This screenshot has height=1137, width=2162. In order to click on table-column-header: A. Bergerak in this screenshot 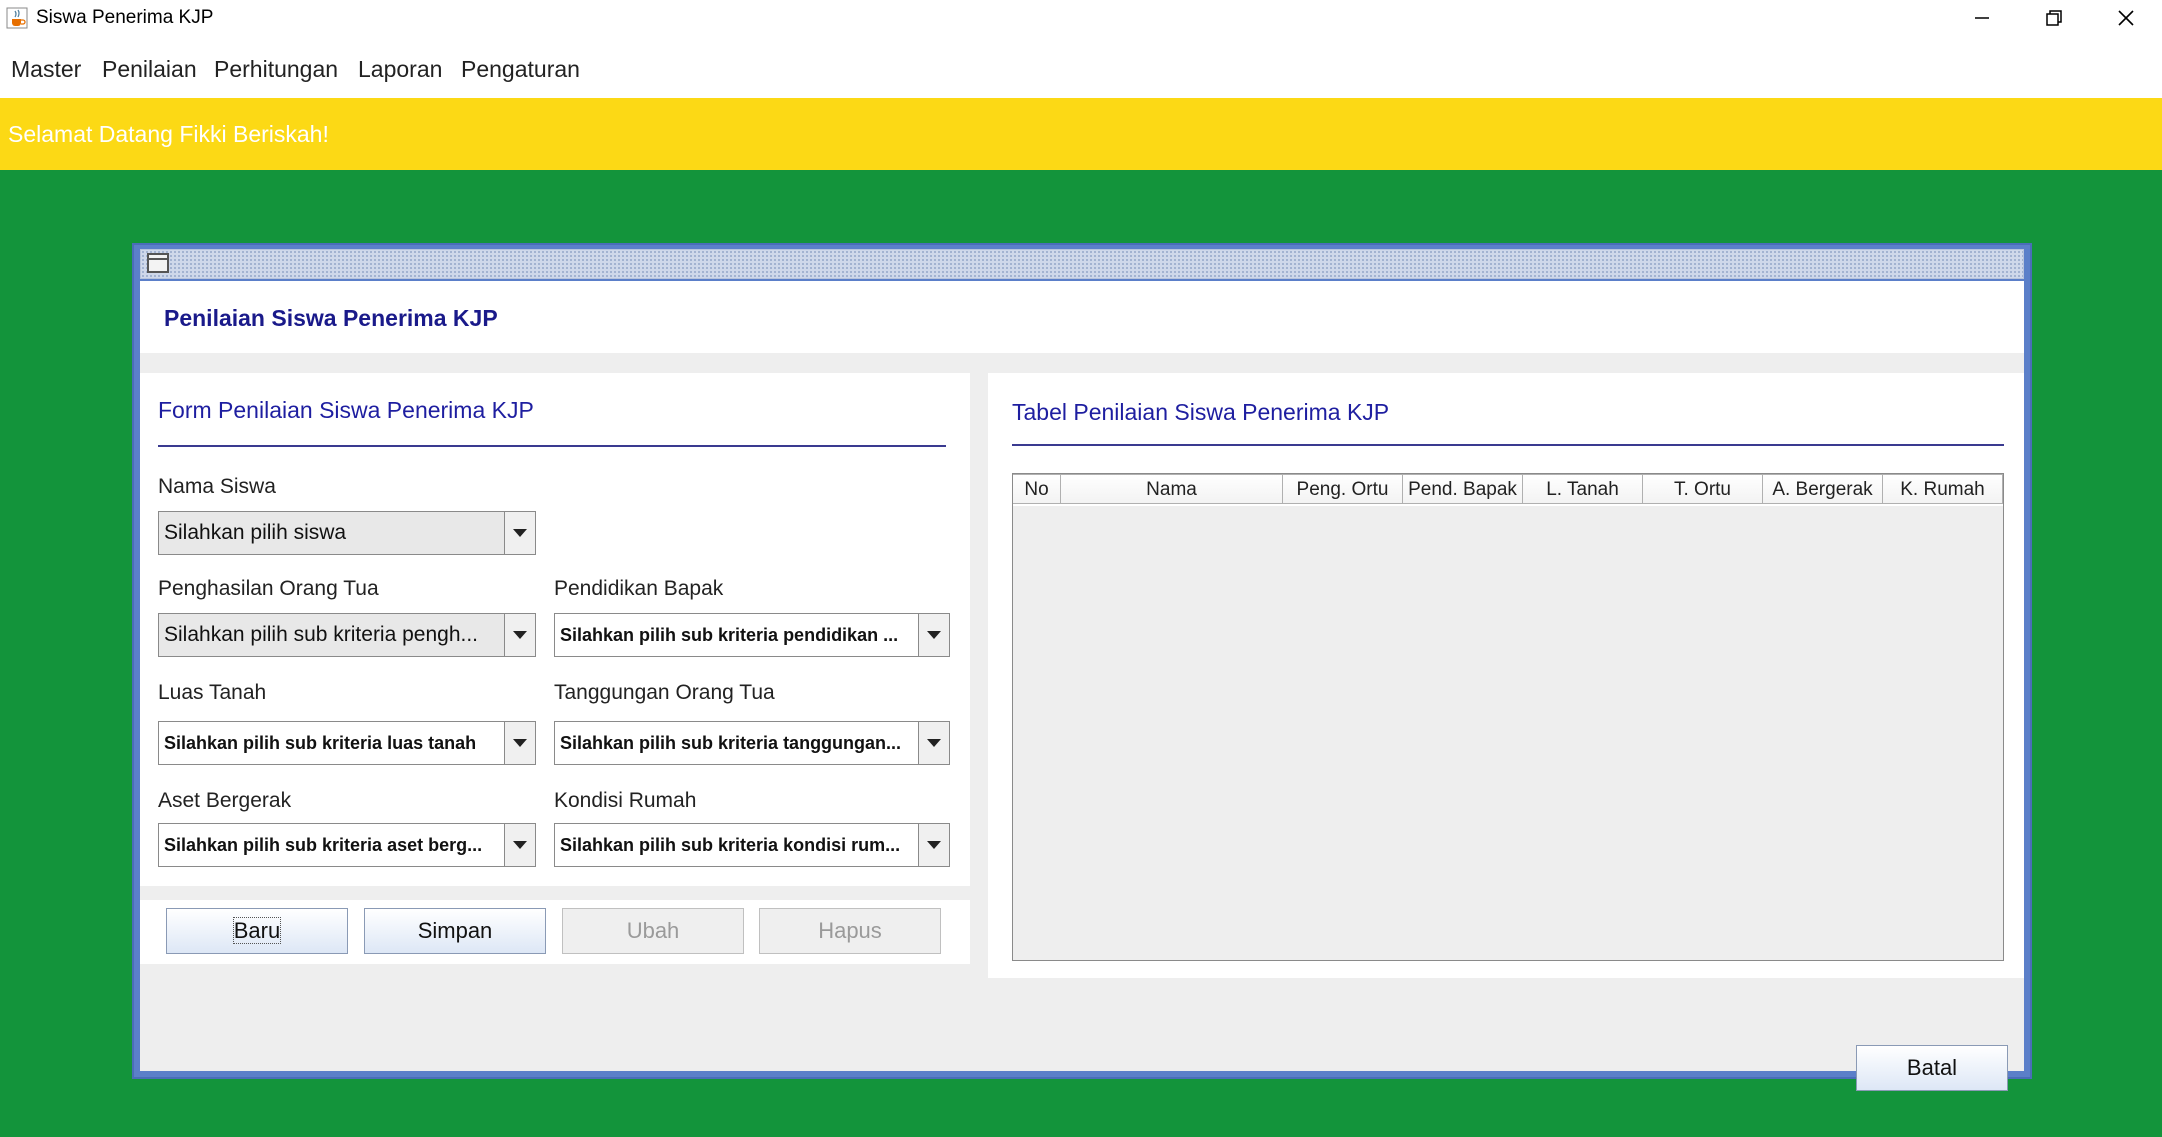, I will do `click(1823, 489)`.